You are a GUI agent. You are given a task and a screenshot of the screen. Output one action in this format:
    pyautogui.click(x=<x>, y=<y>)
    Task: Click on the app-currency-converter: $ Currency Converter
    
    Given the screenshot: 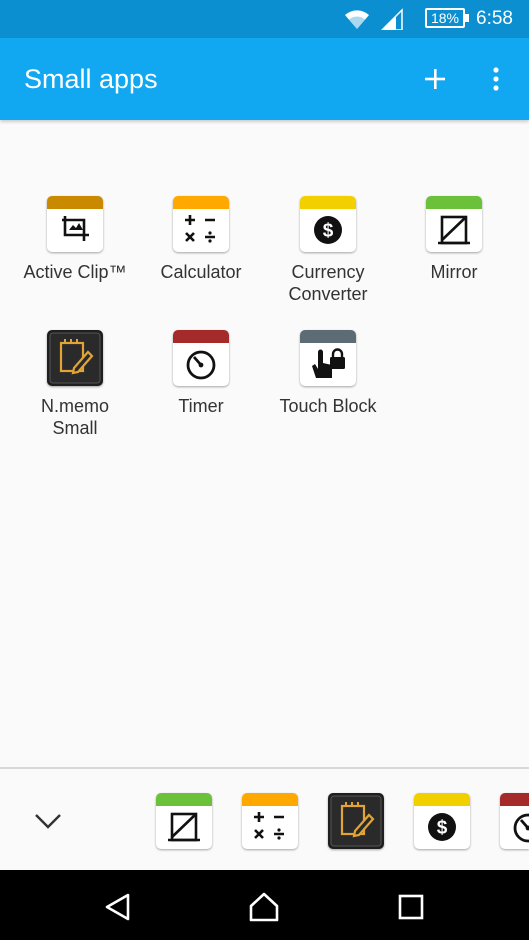 What is the action you would take?
    pyautogui.click(x=328, y=250)
    